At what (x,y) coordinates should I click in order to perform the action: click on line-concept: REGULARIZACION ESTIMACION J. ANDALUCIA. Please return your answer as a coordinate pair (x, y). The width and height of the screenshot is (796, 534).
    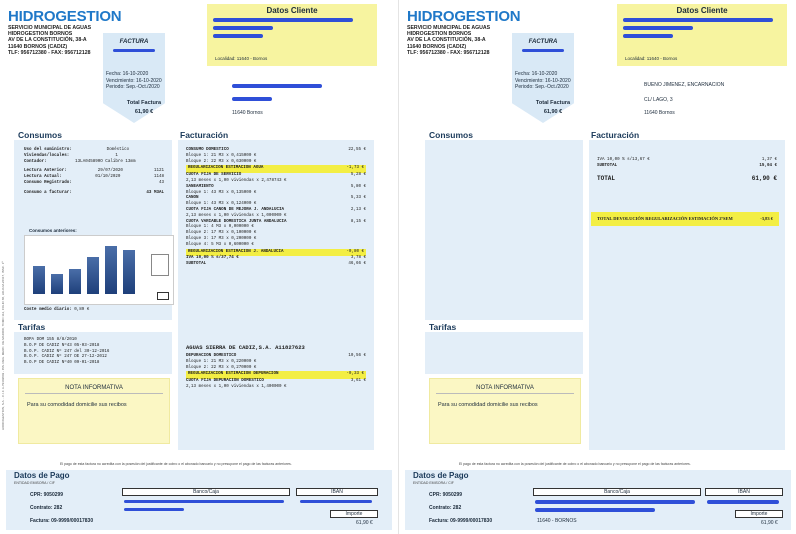
    Looking at the image, I should click on (236, 251).